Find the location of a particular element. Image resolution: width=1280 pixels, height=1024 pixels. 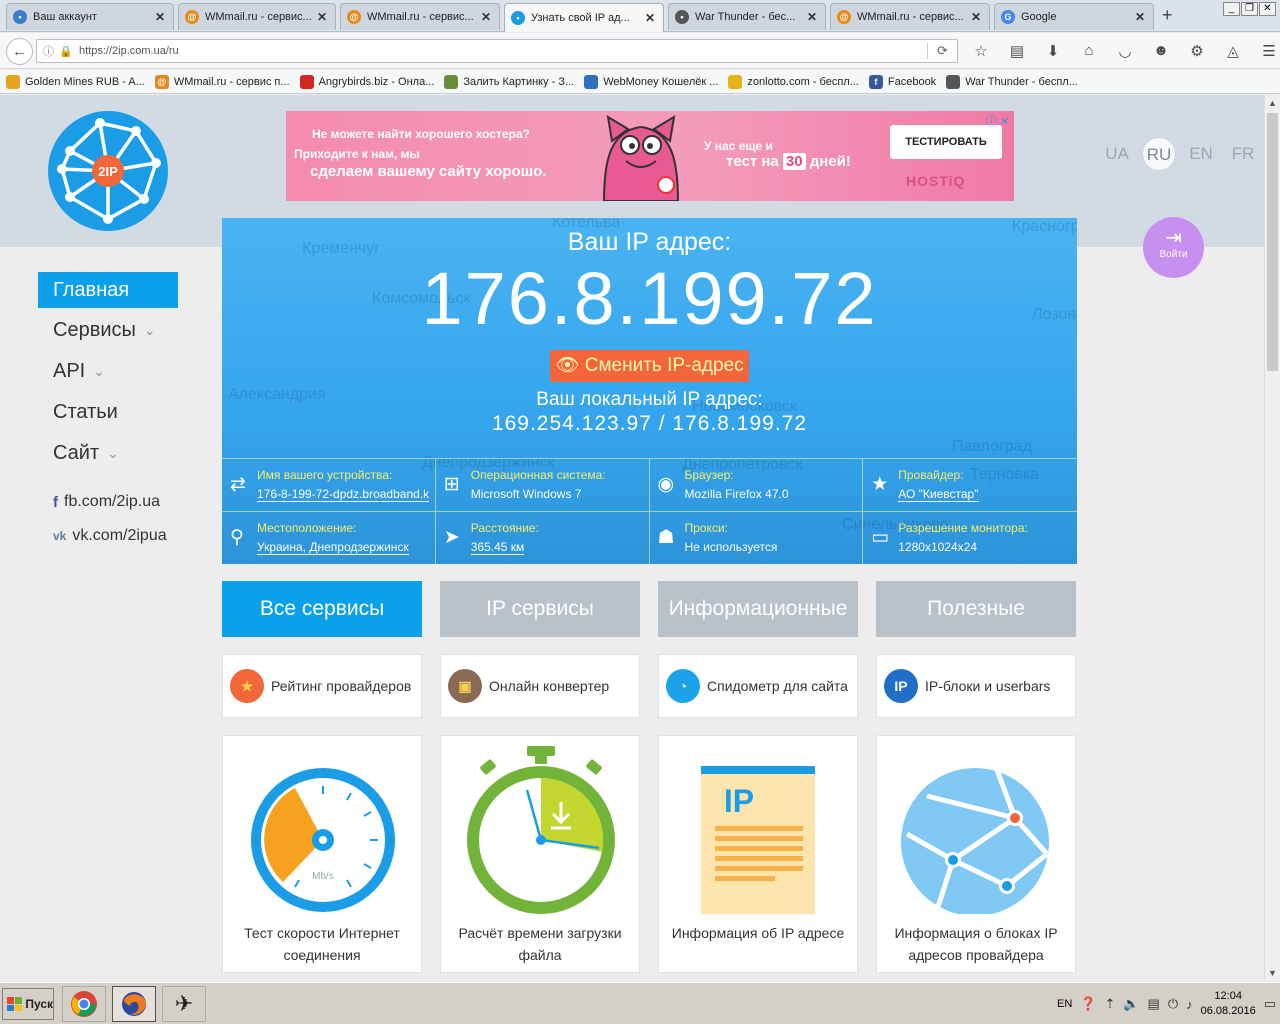

browser-tab: • War Thunder - бес... ✕ is located at coordinates (747, 16).